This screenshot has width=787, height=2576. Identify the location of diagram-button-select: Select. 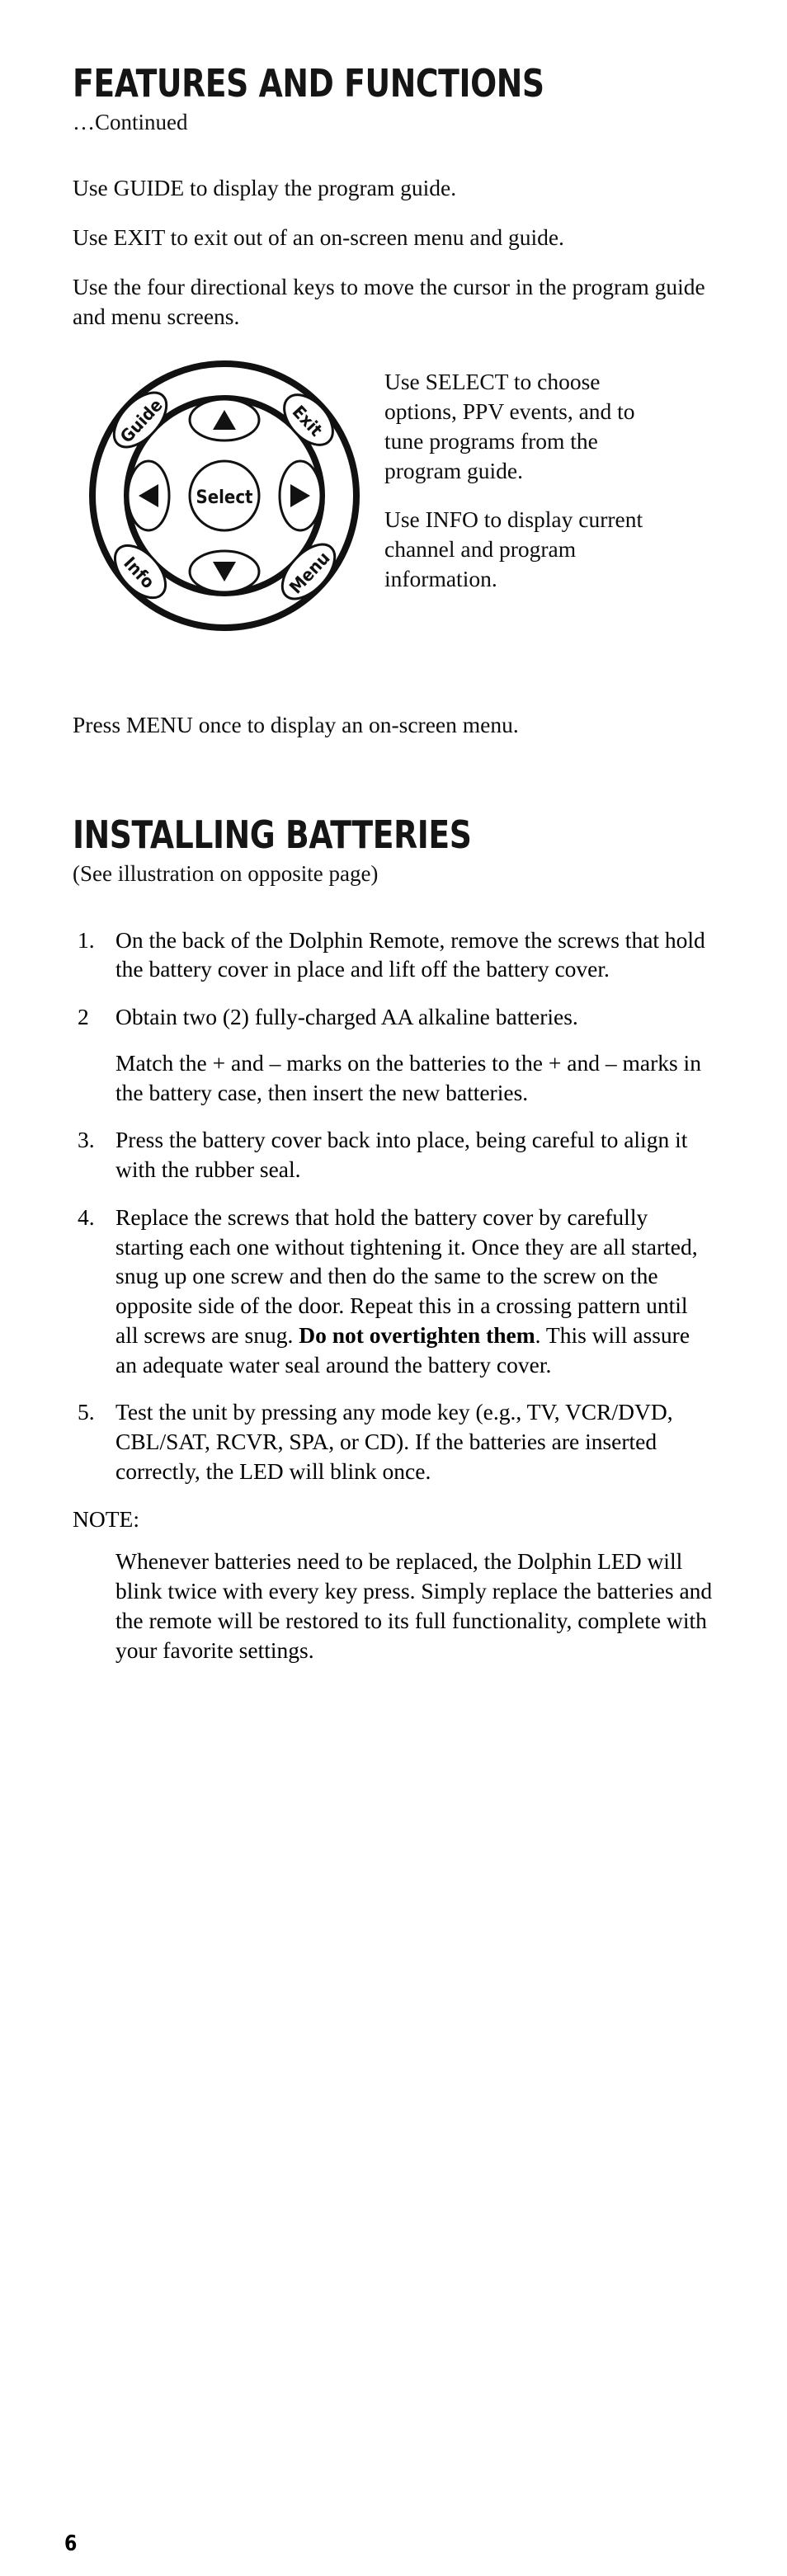
(224, 495).